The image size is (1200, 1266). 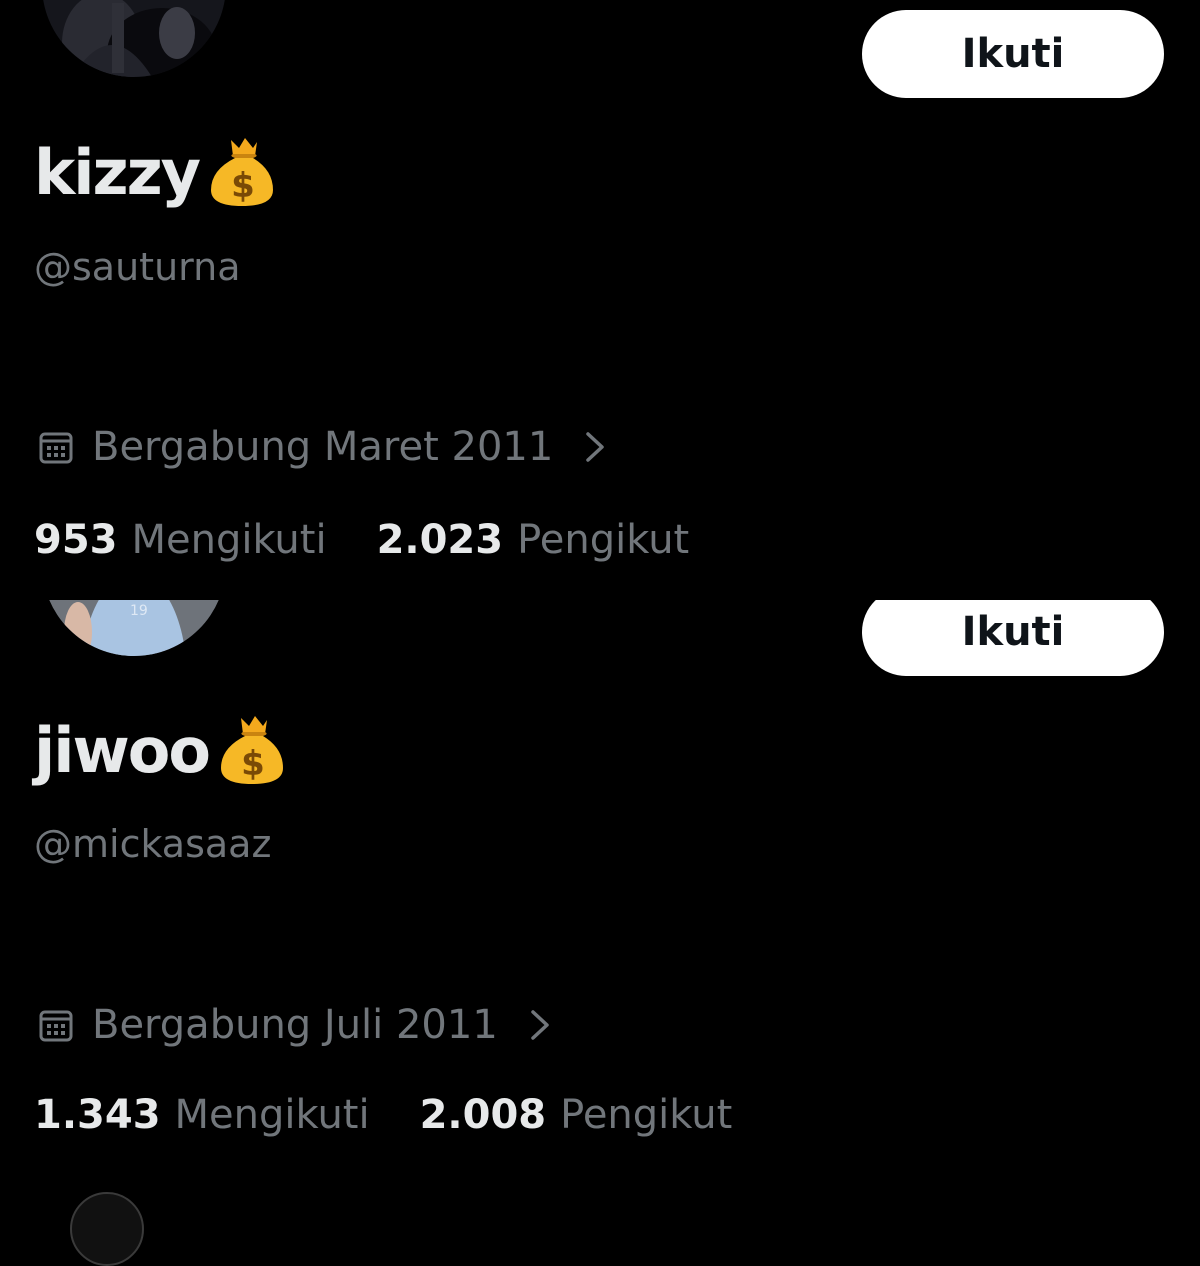 I want to click on handle: @sauturna, so click(x=137, y=267).